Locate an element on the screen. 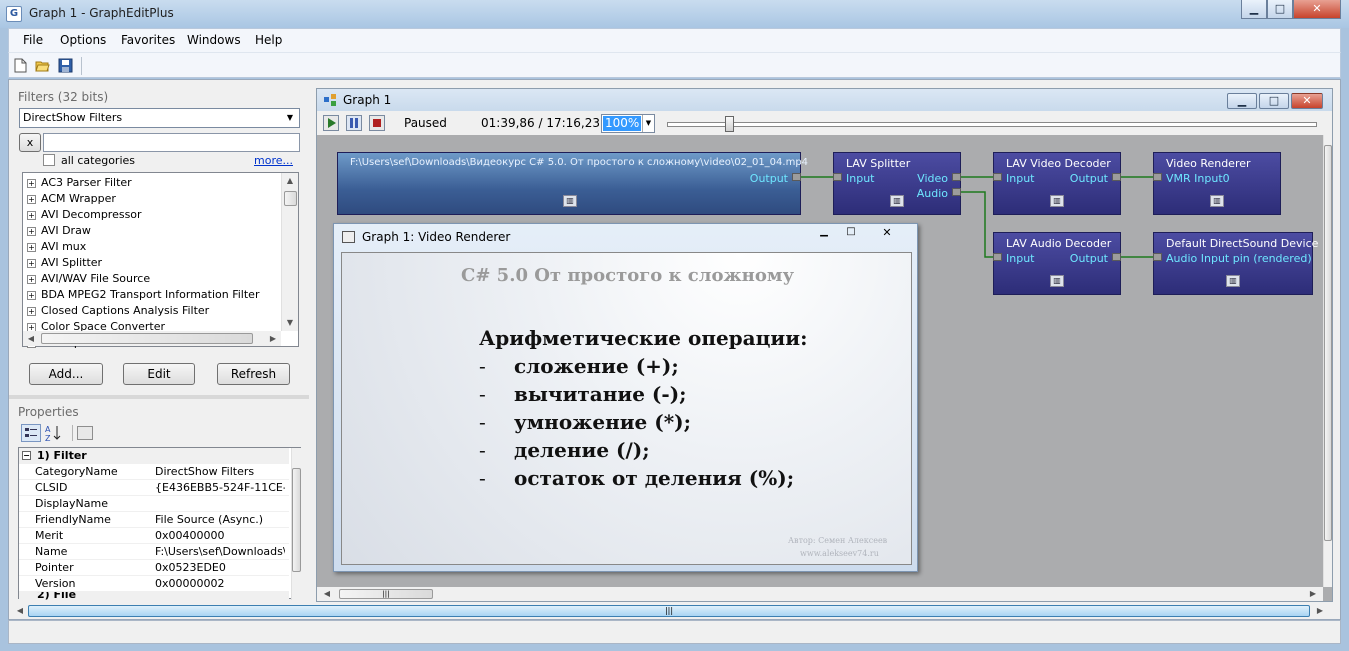  property-row: FriendlyName File Source (Async.) is located at coordinates (154, 520).